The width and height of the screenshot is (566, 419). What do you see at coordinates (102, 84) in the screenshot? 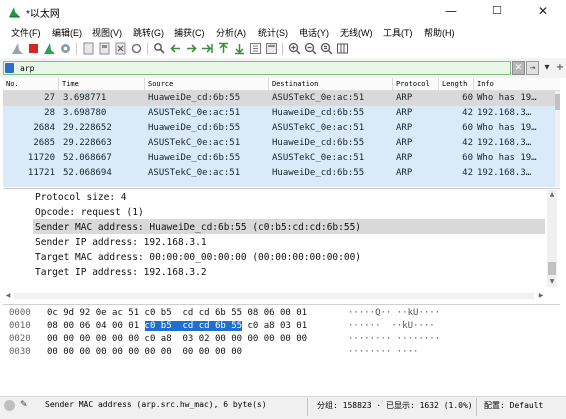
I see `column-header-time: Time` at bounding box center [102, 84].